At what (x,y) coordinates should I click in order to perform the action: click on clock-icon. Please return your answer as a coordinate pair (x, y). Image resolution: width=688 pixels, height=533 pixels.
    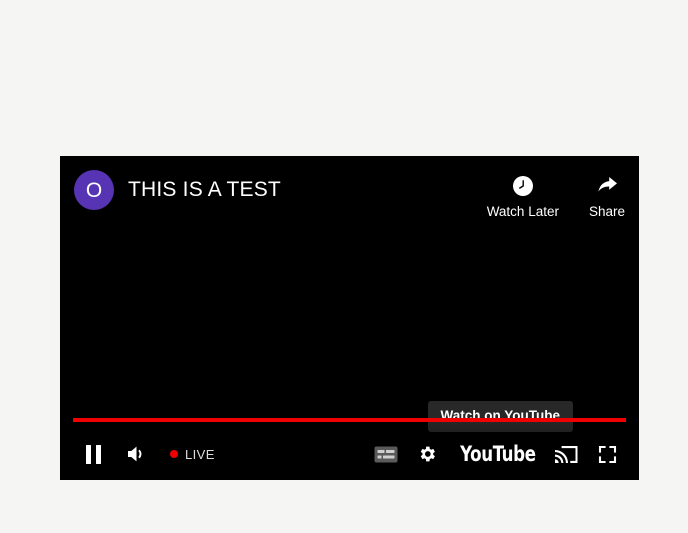
    Looking at the image, I should click on (523, 186).